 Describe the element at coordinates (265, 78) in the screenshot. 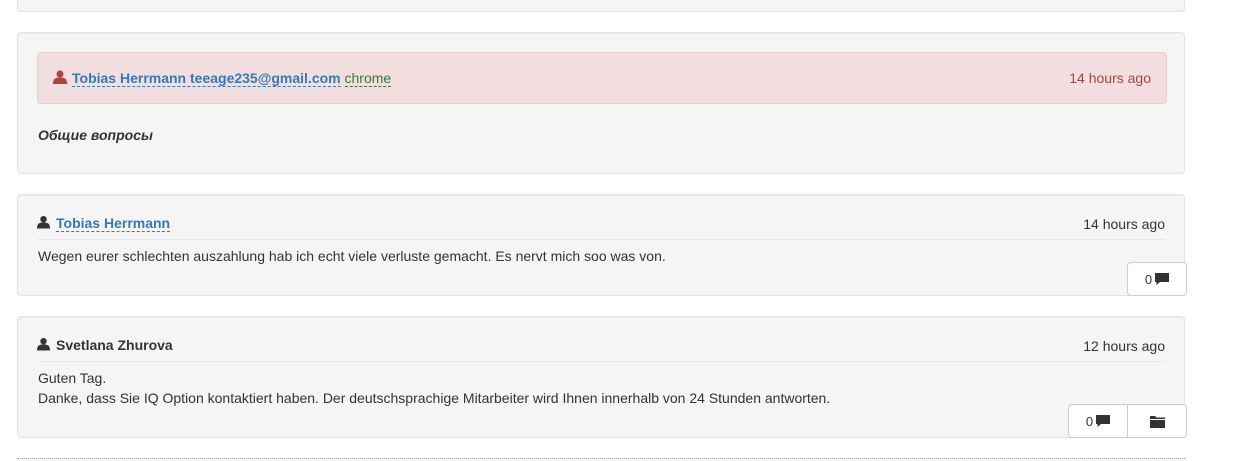

I see `ticket-author-email: teeage235@gmail.com` at that location.